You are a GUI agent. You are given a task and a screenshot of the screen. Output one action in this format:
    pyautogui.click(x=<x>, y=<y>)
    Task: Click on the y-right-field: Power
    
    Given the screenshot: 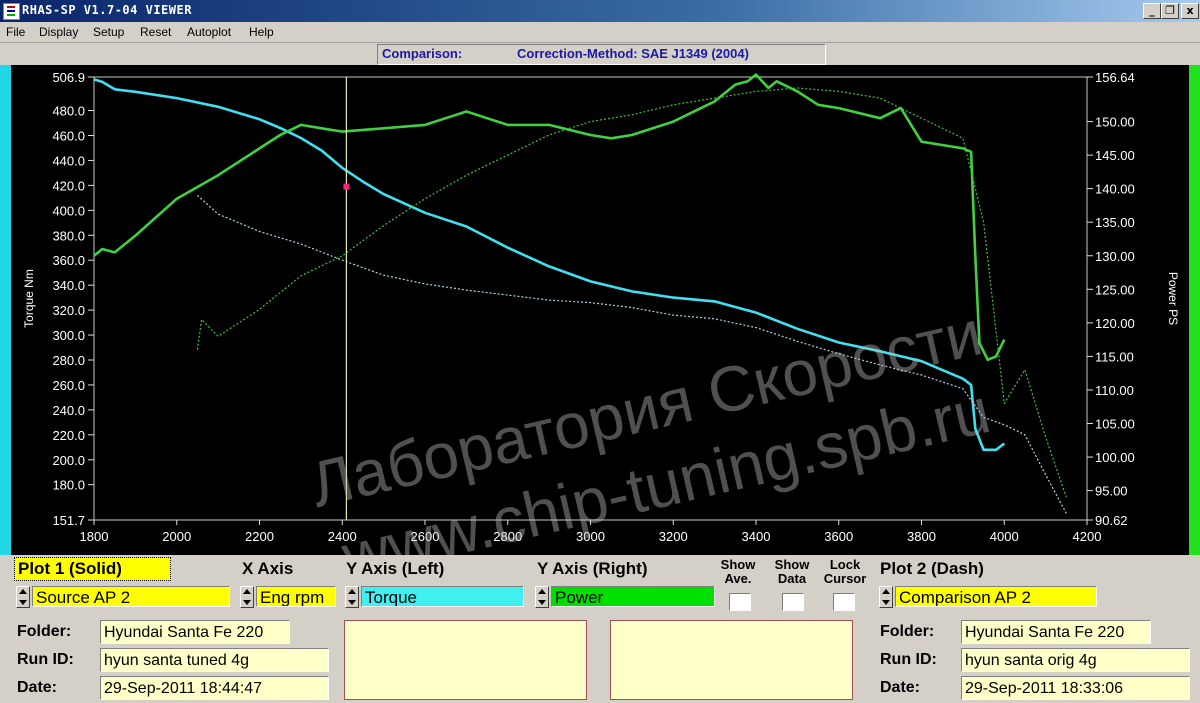 What is the action you would take?
    pyautogui.click(x=633, y=596)
    